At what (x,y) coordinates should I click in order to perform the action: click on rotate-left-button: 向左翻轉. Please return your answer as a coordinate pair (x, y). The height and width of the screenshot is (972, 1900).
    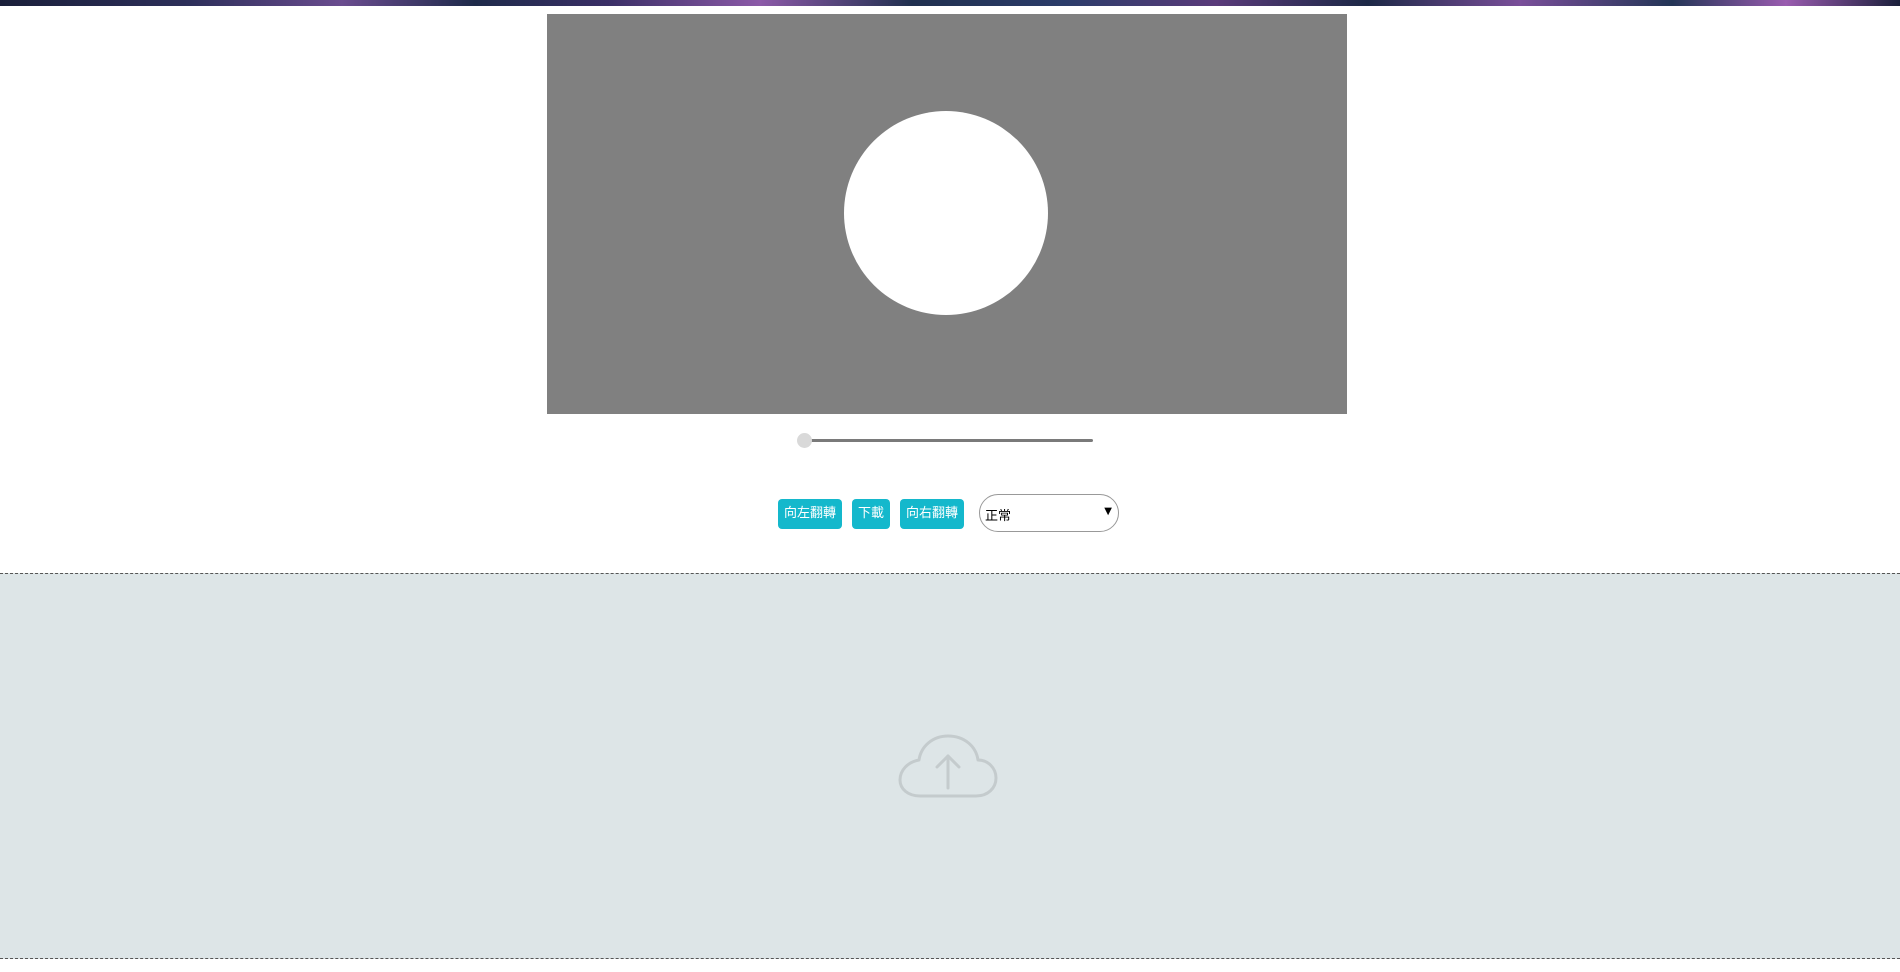
    Looking at the image, I should click on (810, 514).